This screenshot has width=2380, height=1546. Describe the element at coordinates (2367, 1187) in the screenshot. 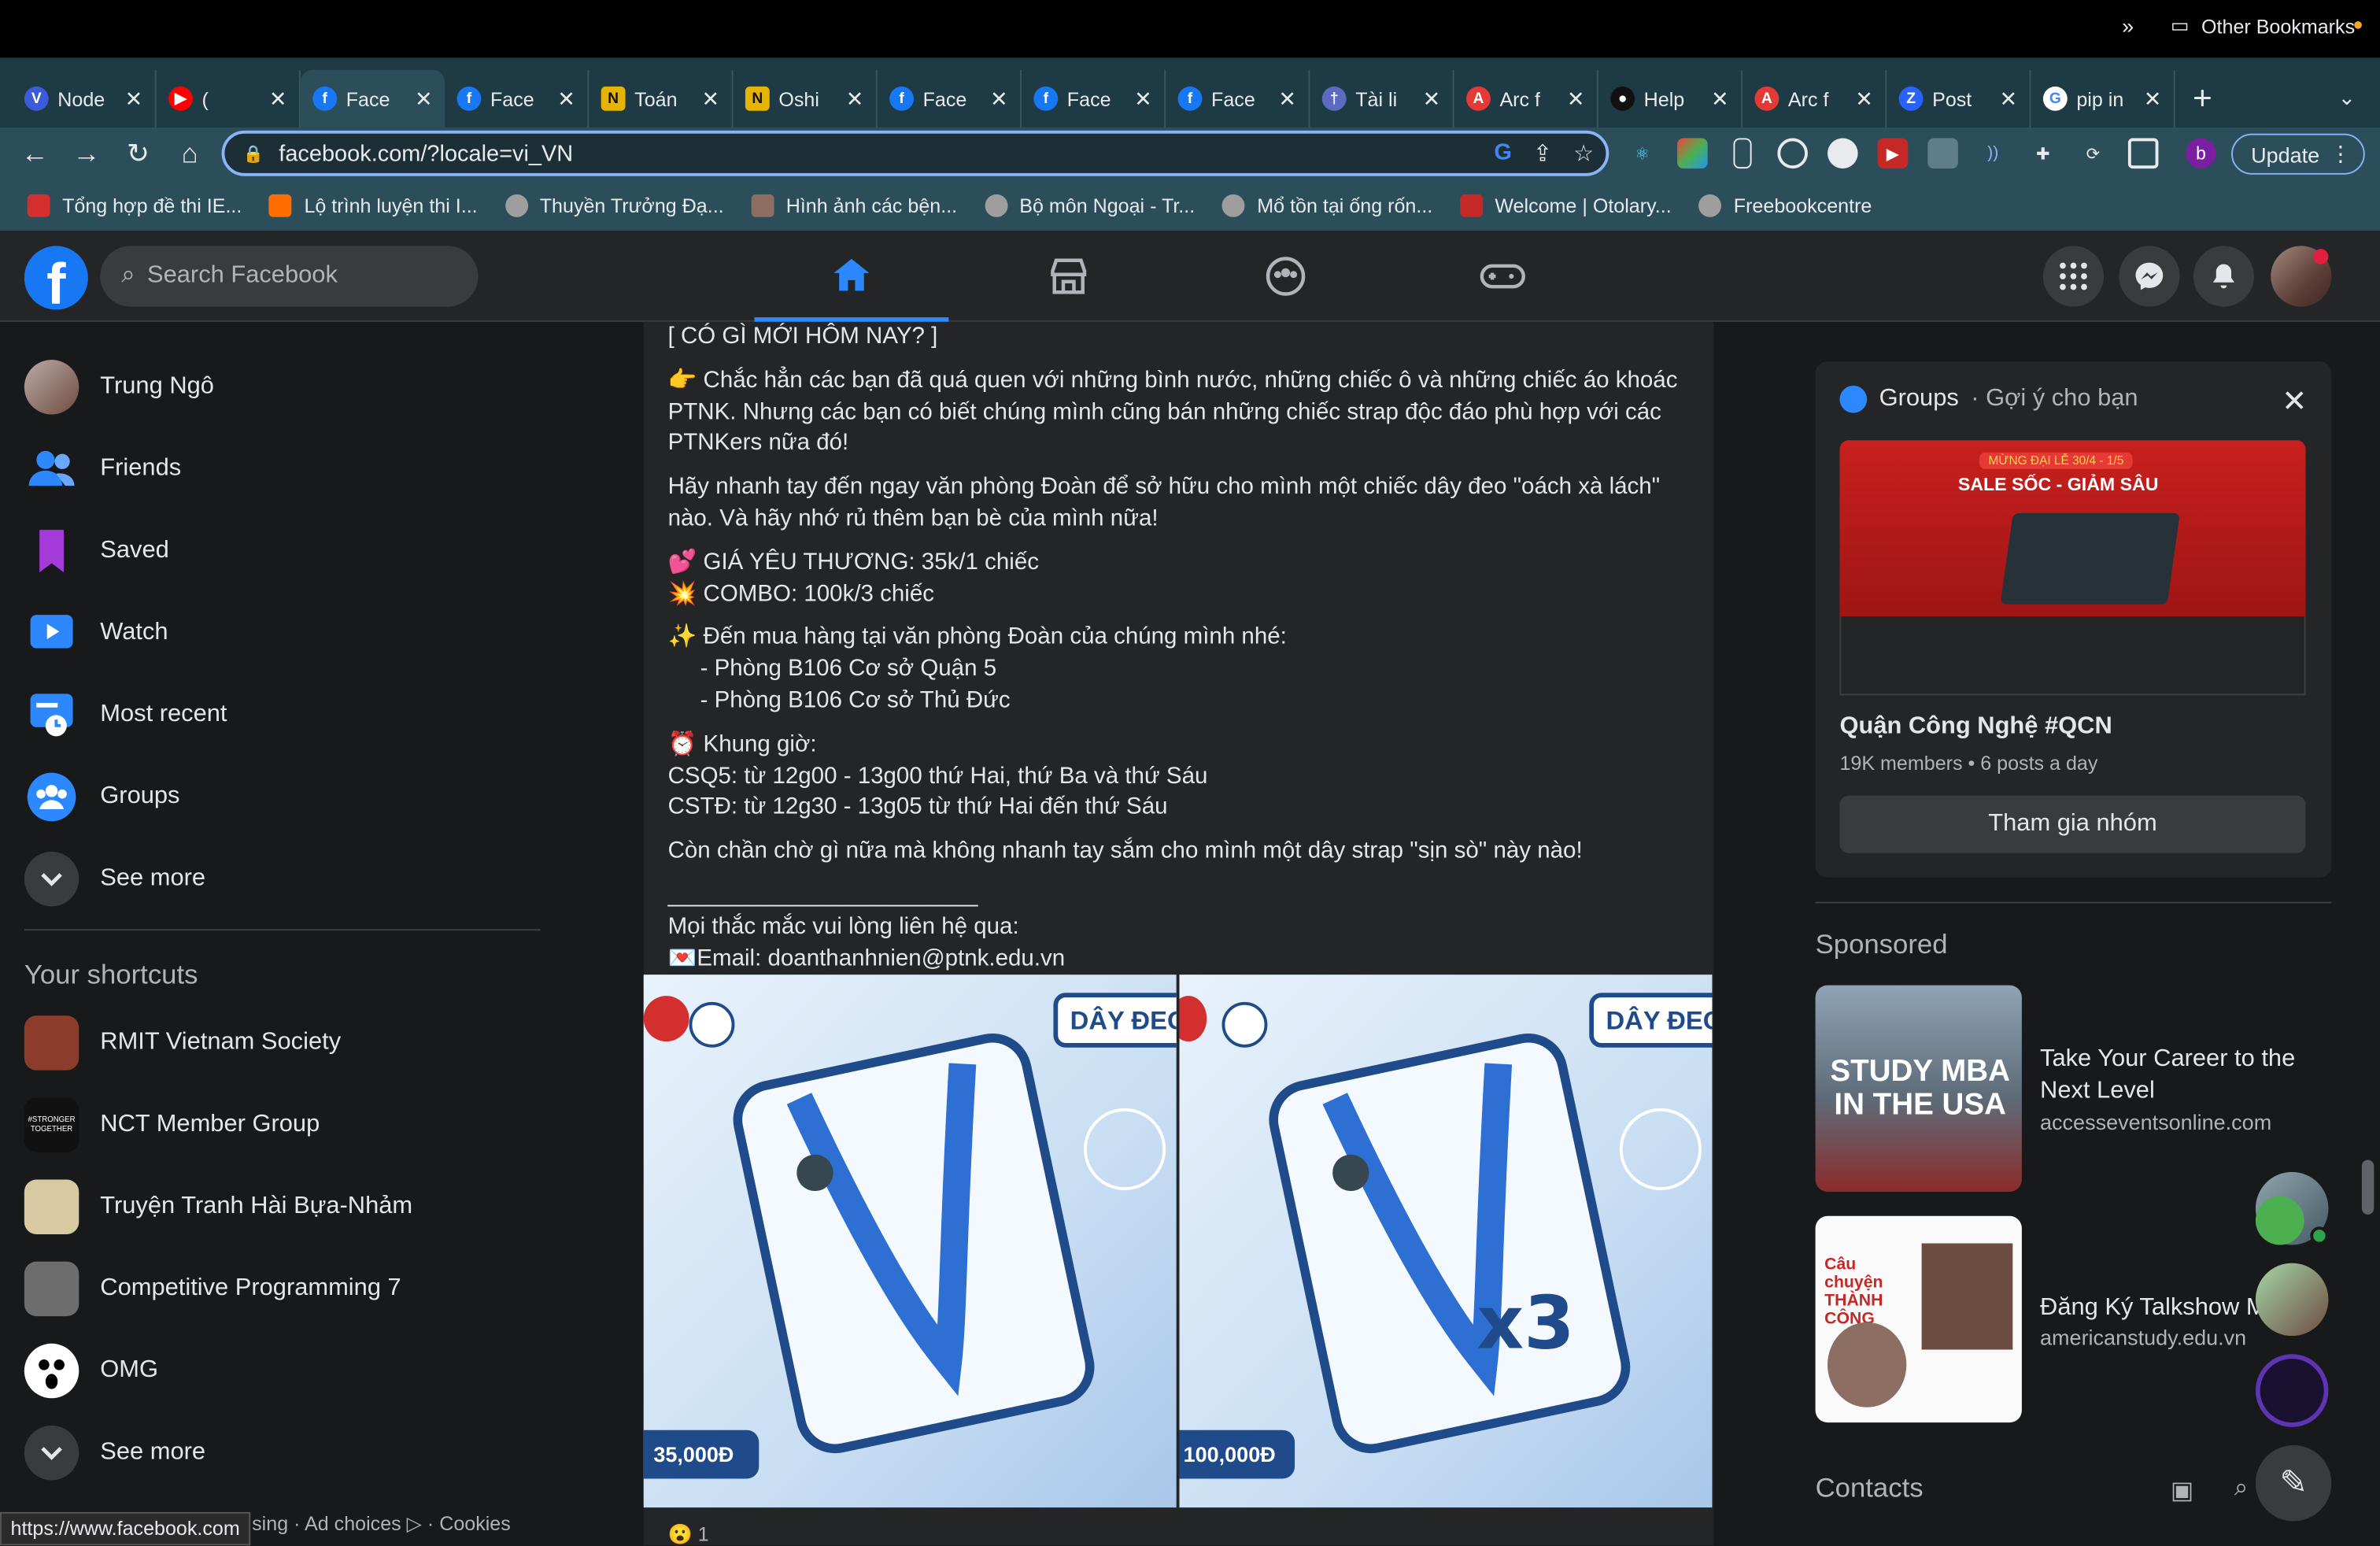

I see `page-scrollbar` at that location.